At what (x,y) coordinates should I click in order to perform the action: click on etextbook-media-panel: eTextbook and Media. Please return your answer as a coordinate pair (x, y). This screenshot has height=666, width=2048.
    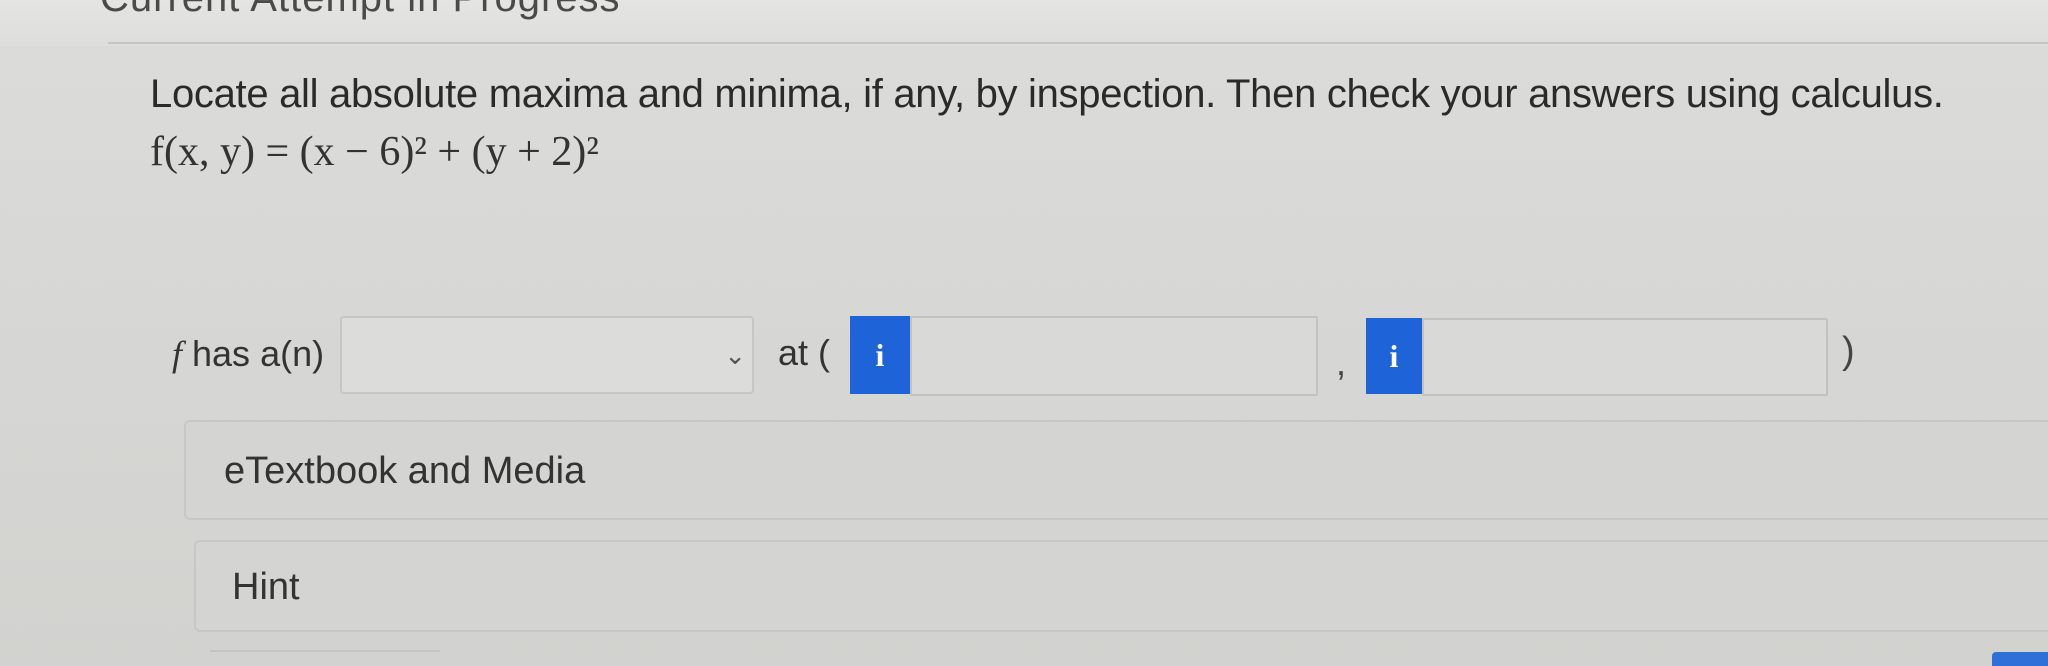
    Looking at the image, I should click on (1116, 470).